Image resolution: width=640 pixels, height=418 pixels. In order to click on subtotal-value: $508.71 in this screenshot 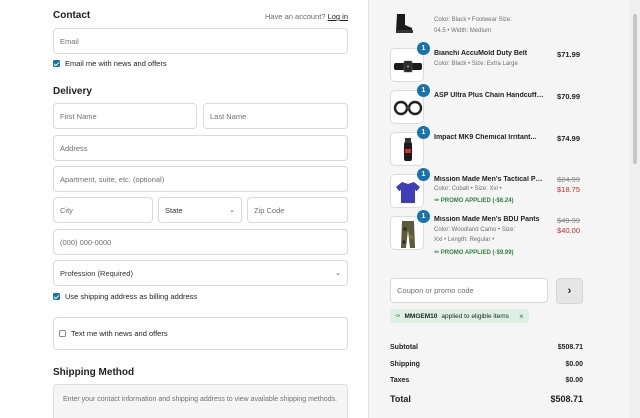, I will do `click(570, 347)`.